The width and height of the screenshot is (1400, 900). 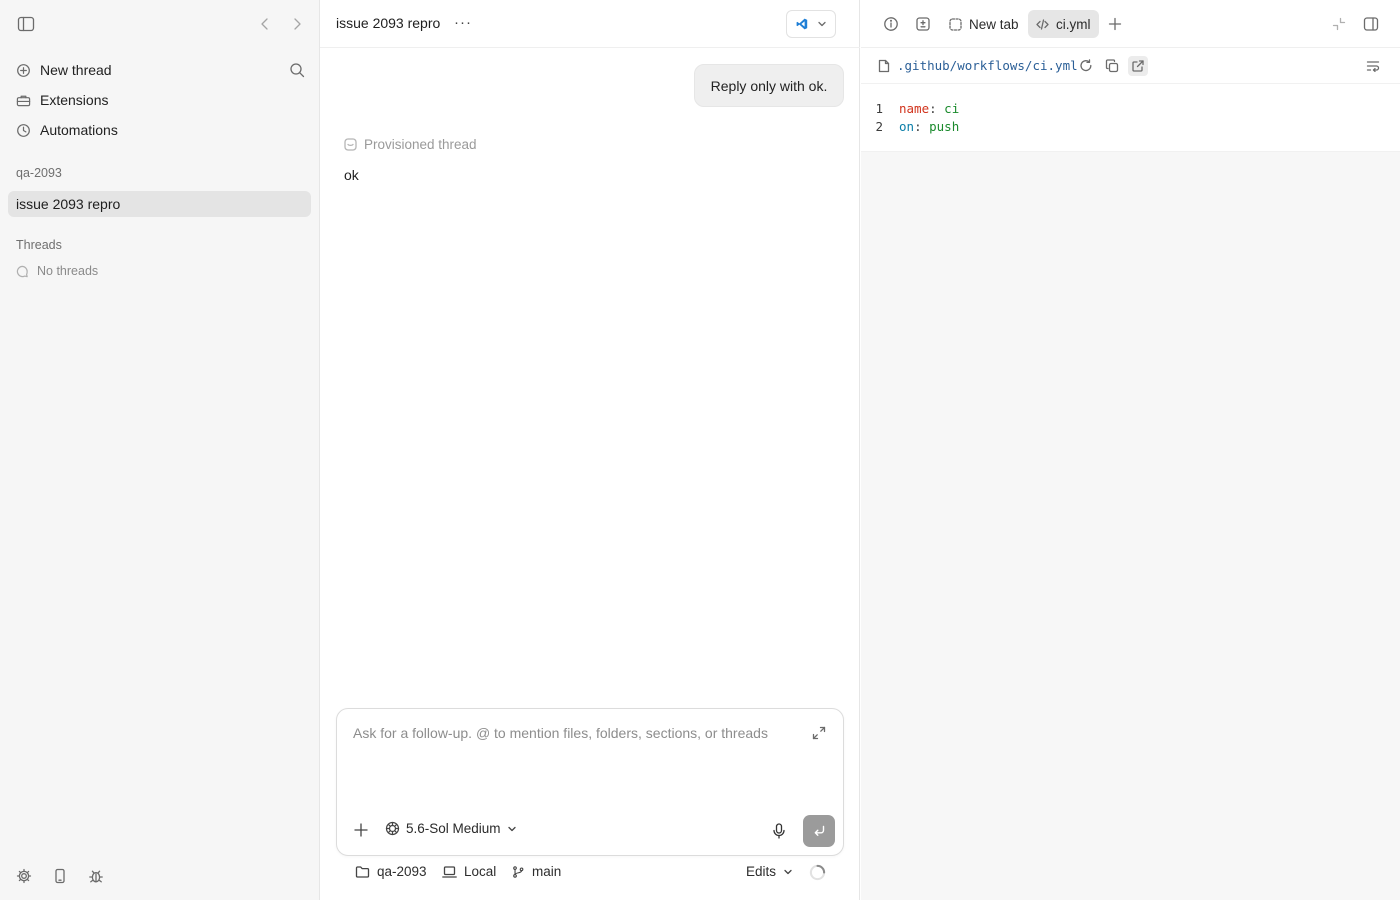 What do you see at coordinates (769, 85) in the screenshot?
I see `user-message: Reply only with ok.` at bounding box center [769, 85].